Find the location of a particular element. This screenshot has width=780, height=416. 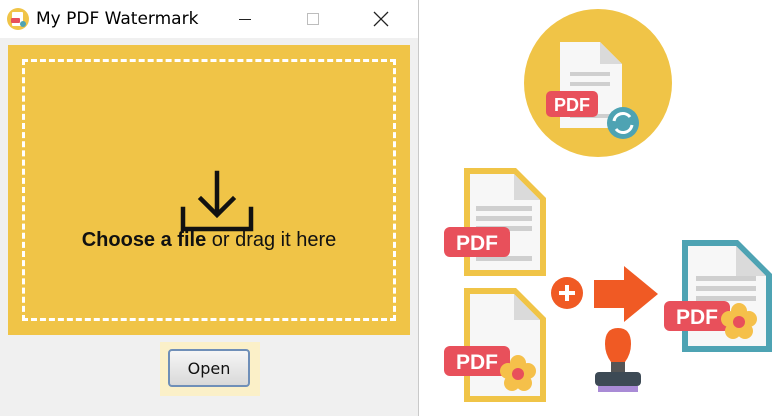

open-button-focus-area: Open is located at coordinates (210, 369).